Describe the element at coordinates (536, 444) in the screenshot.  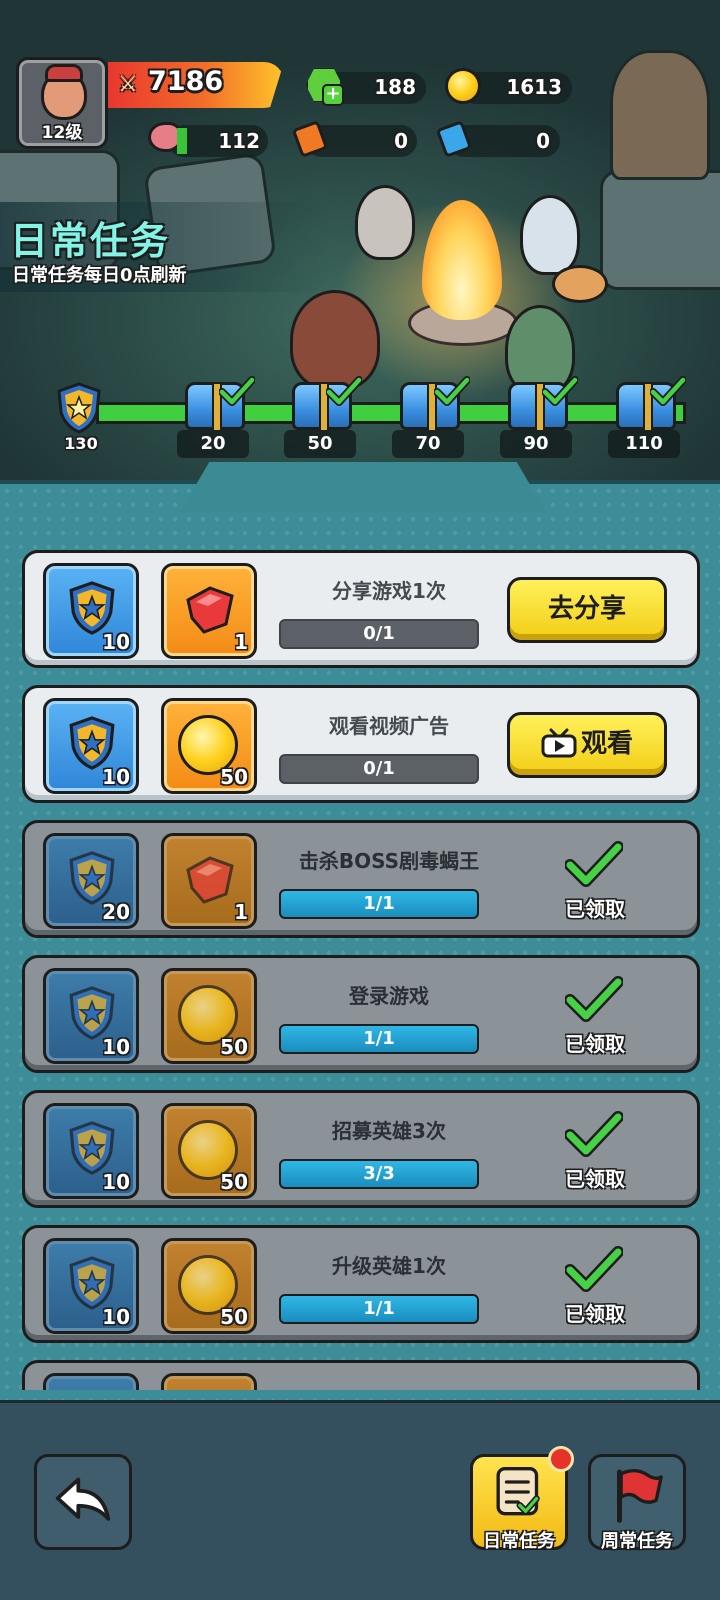
I see `milestone-value: 90` at that location.